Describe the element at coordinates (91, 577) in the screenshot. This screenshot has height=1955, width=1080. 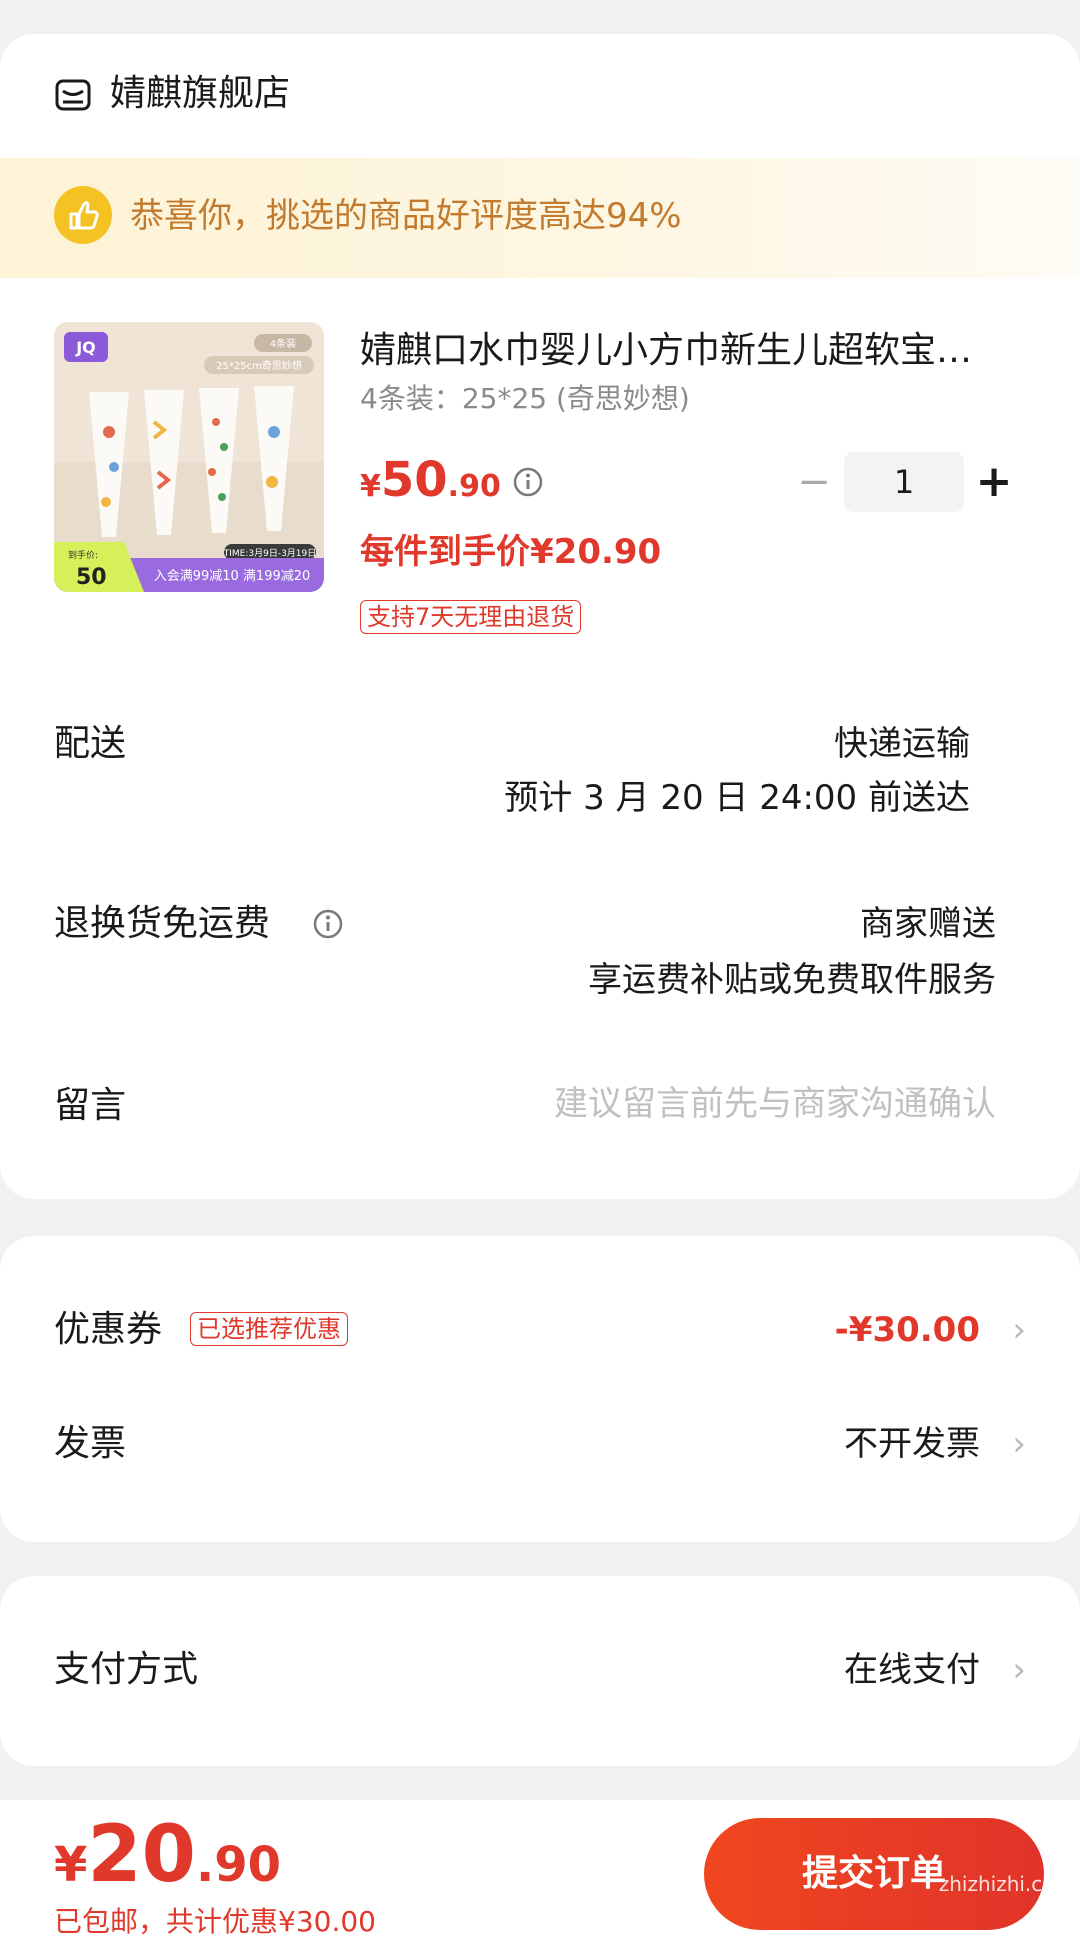
I see `image-price: 50` at that location.